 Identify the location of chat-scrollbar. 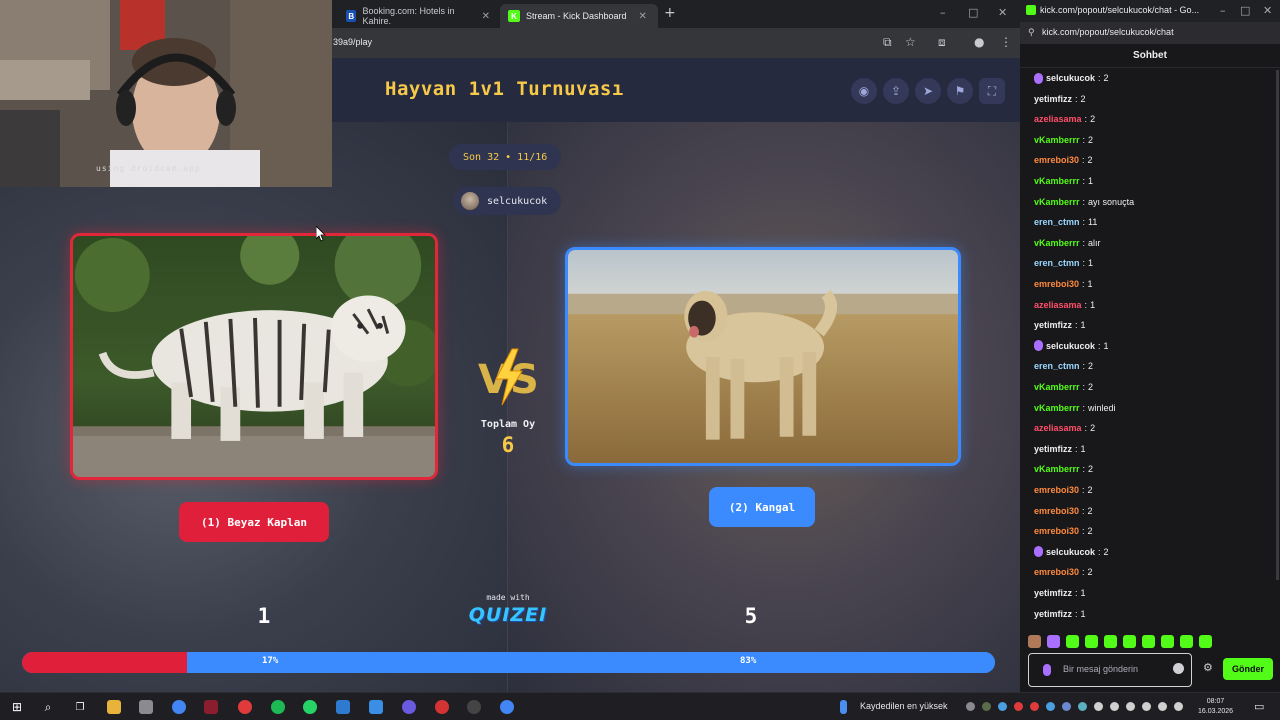
(1277, 325).